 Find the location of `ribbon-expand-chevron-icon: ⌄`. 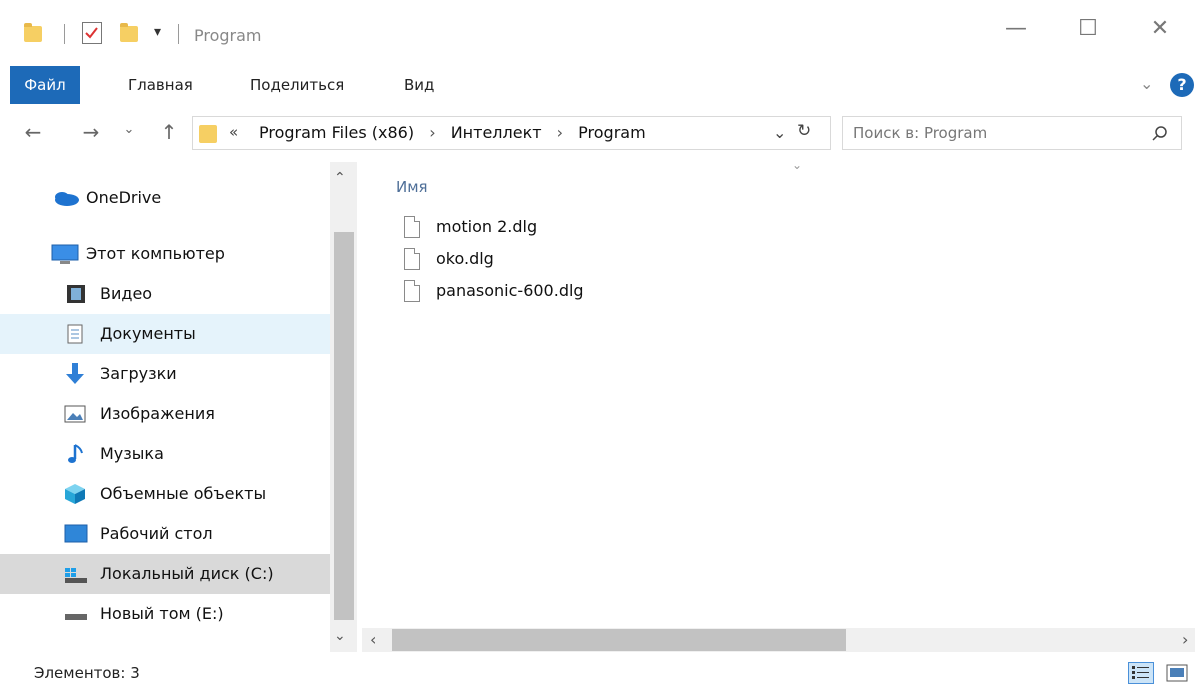

ribbon-expand-chevron-icon: ⌄ is located at coordinates (1146, 83).